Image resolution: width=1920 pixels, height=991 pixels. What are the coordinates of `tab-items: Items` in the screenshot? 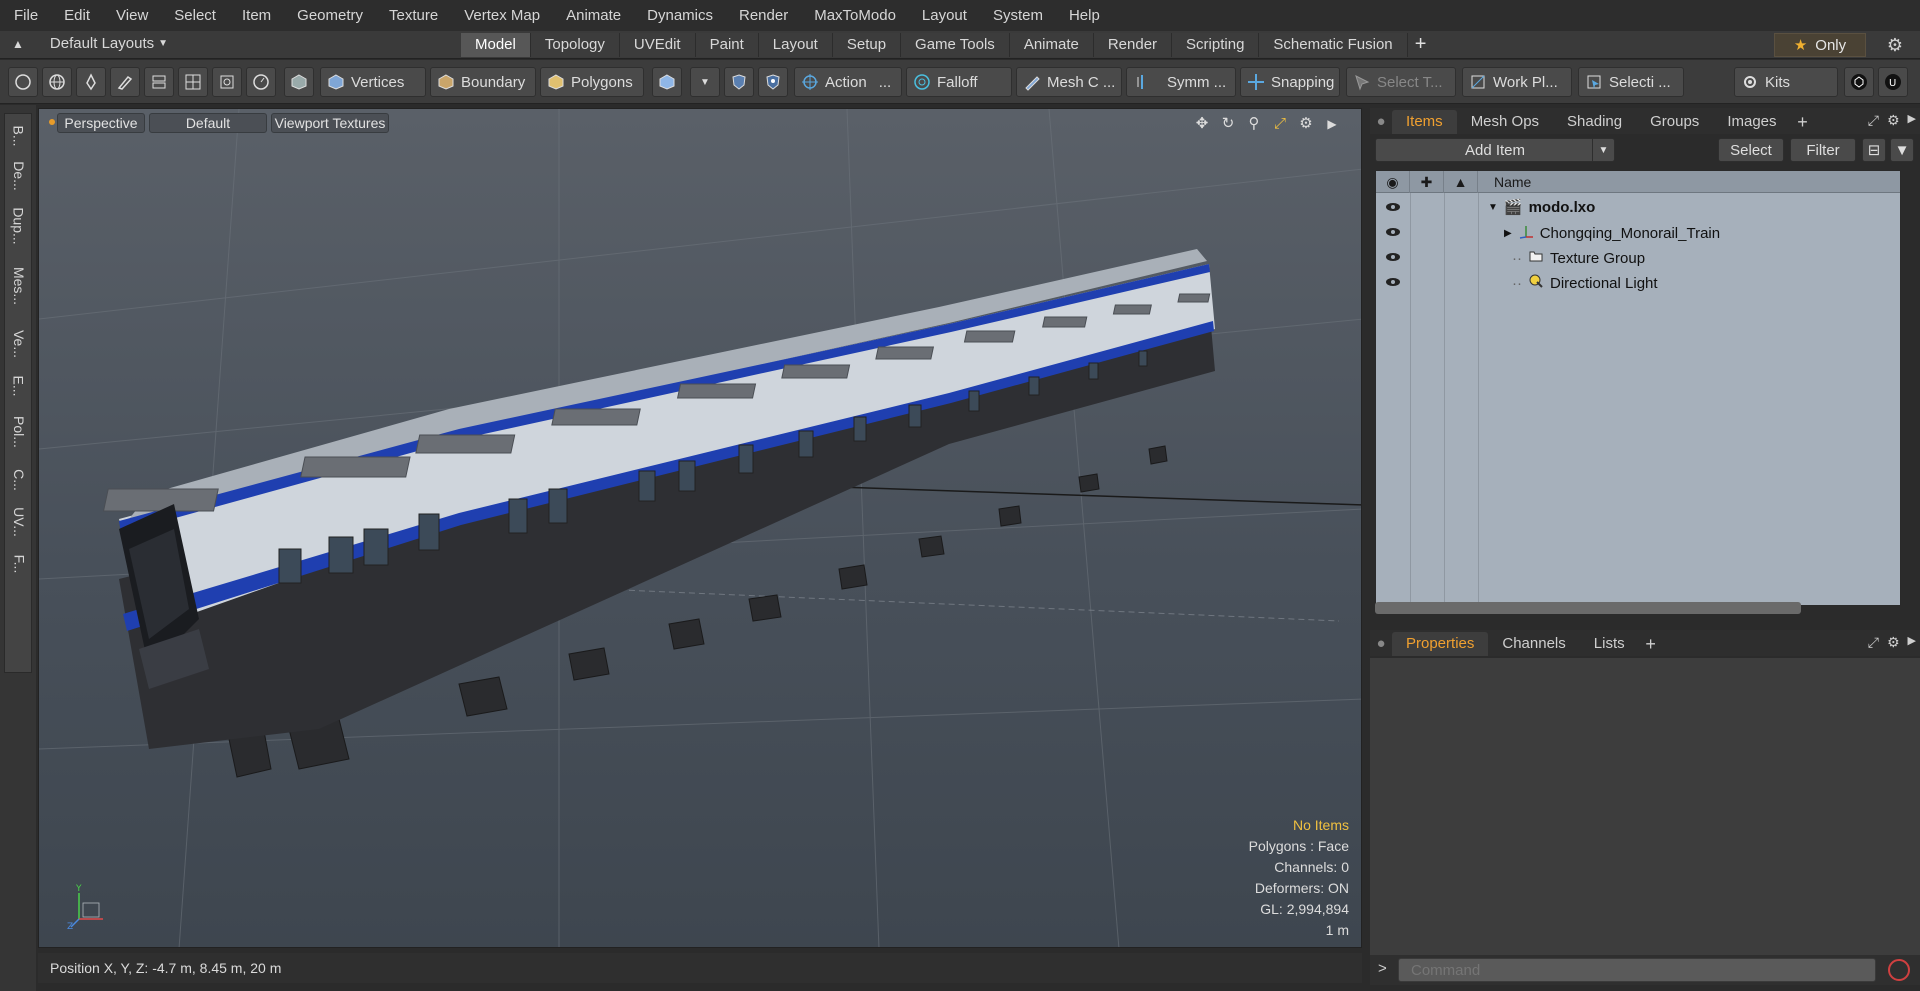 It's located at (1424, 122).